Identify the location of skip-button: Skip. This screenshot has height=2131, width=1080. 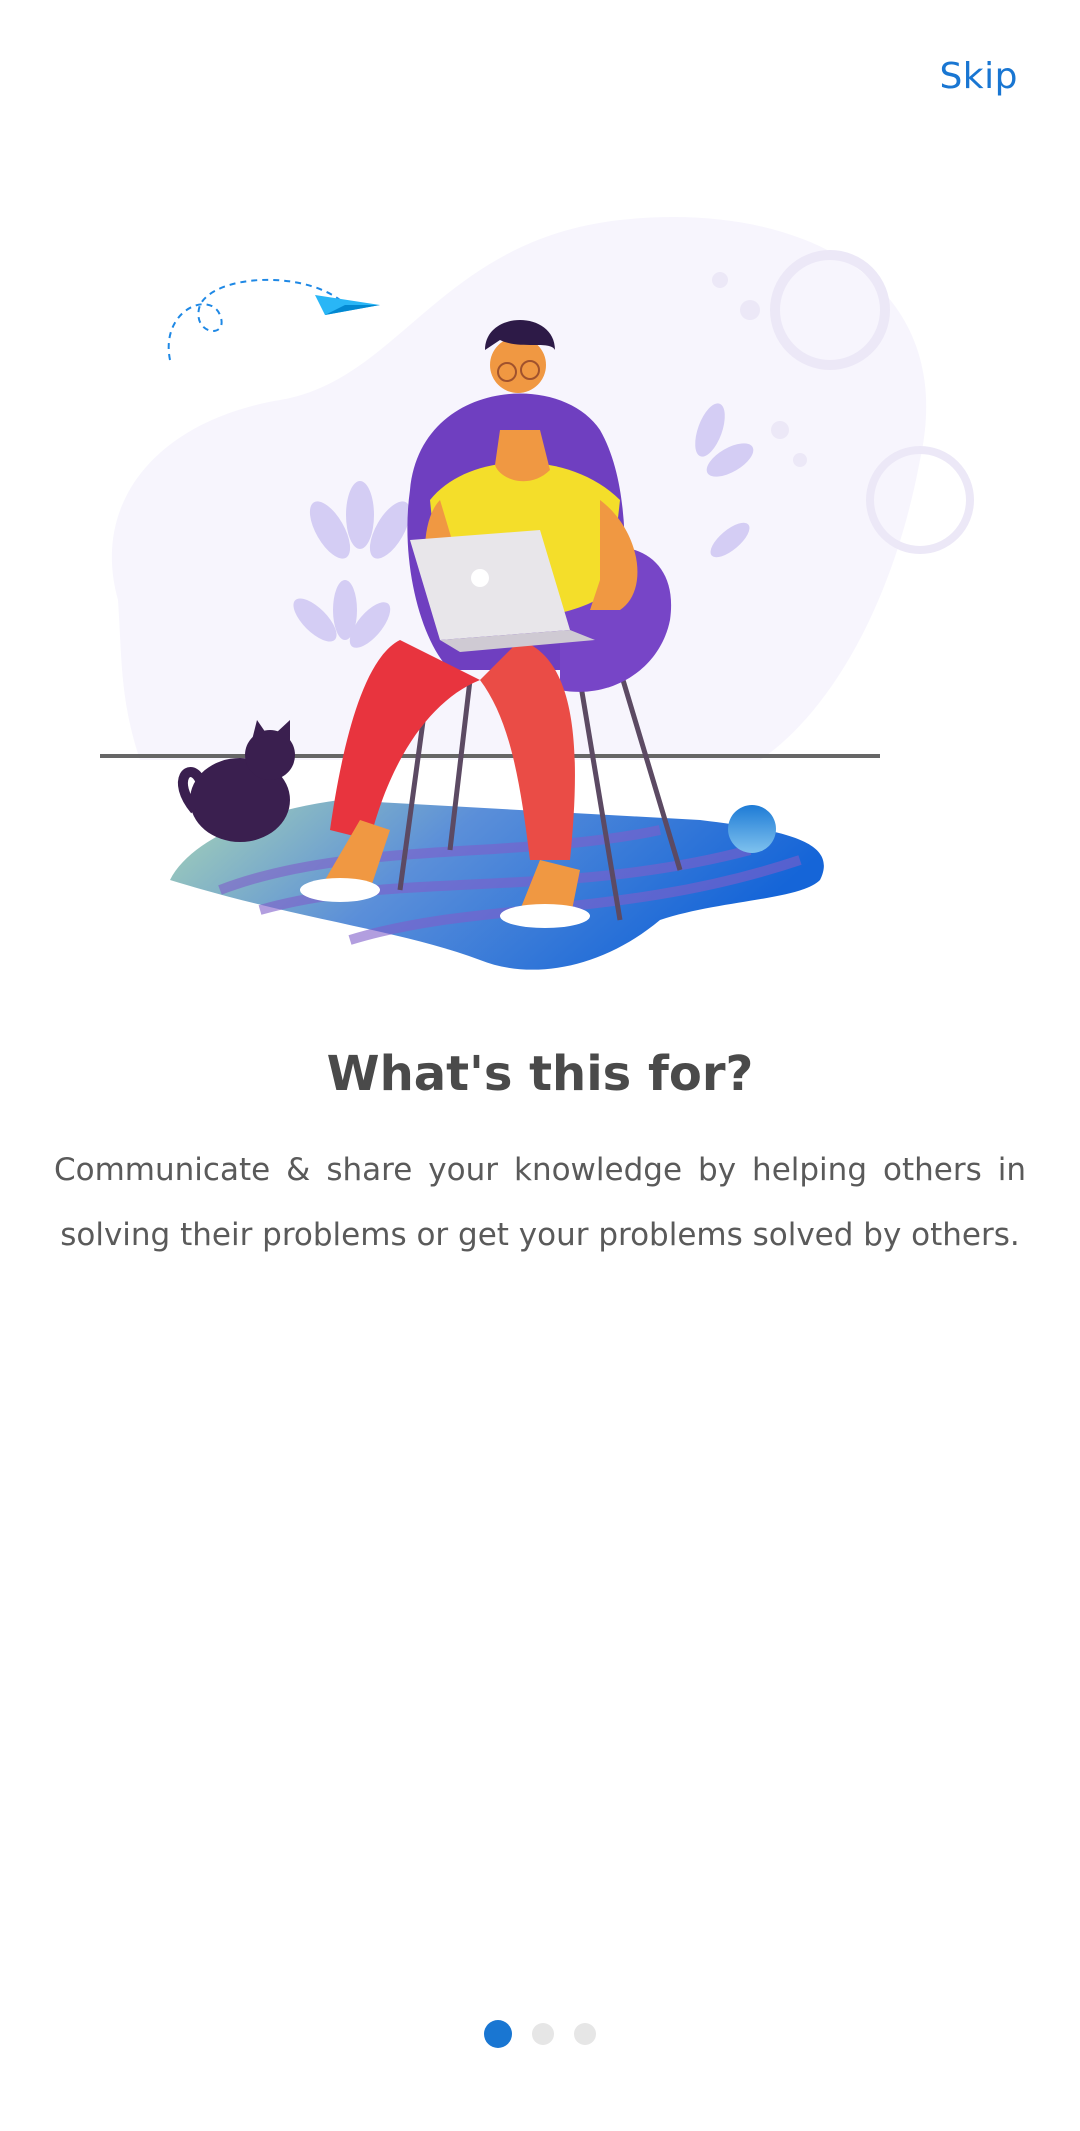
(978, 76).